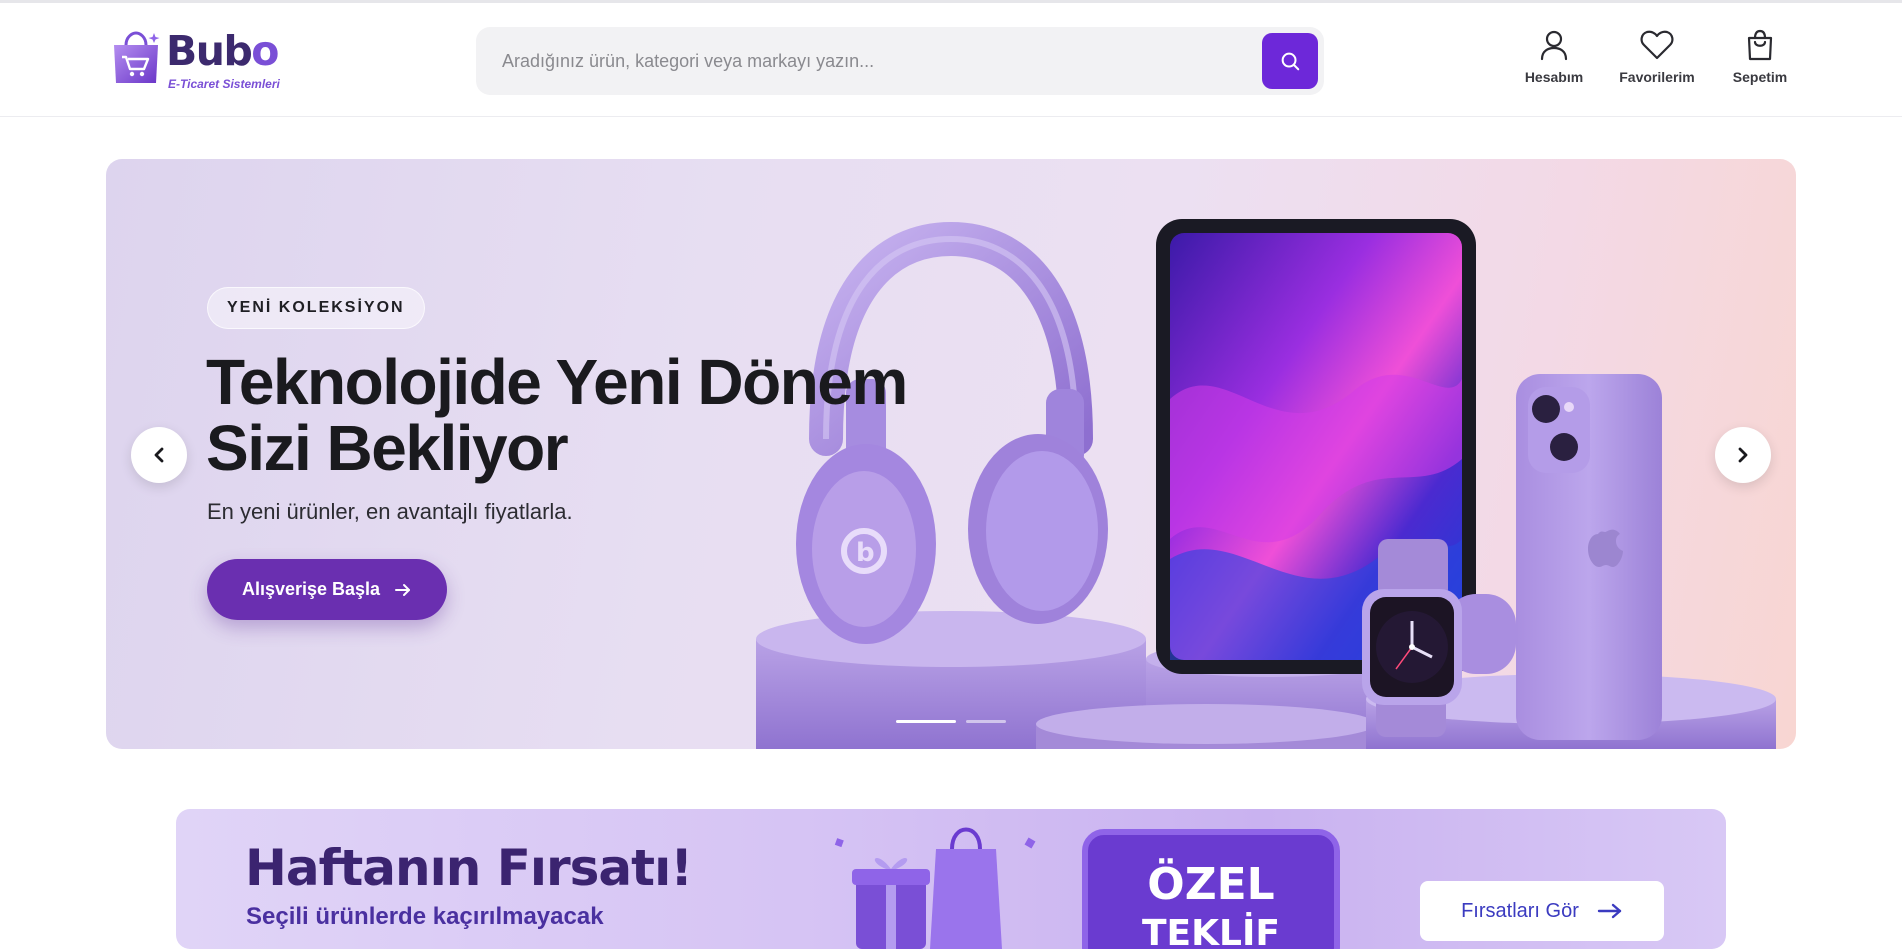 The image size is (1902, 949). What do you see at coordinates (469, 868) in the screenshot?
I see `weekly-deal-title: Haftanın Fırsatı!` at bounding box center [469, 868].